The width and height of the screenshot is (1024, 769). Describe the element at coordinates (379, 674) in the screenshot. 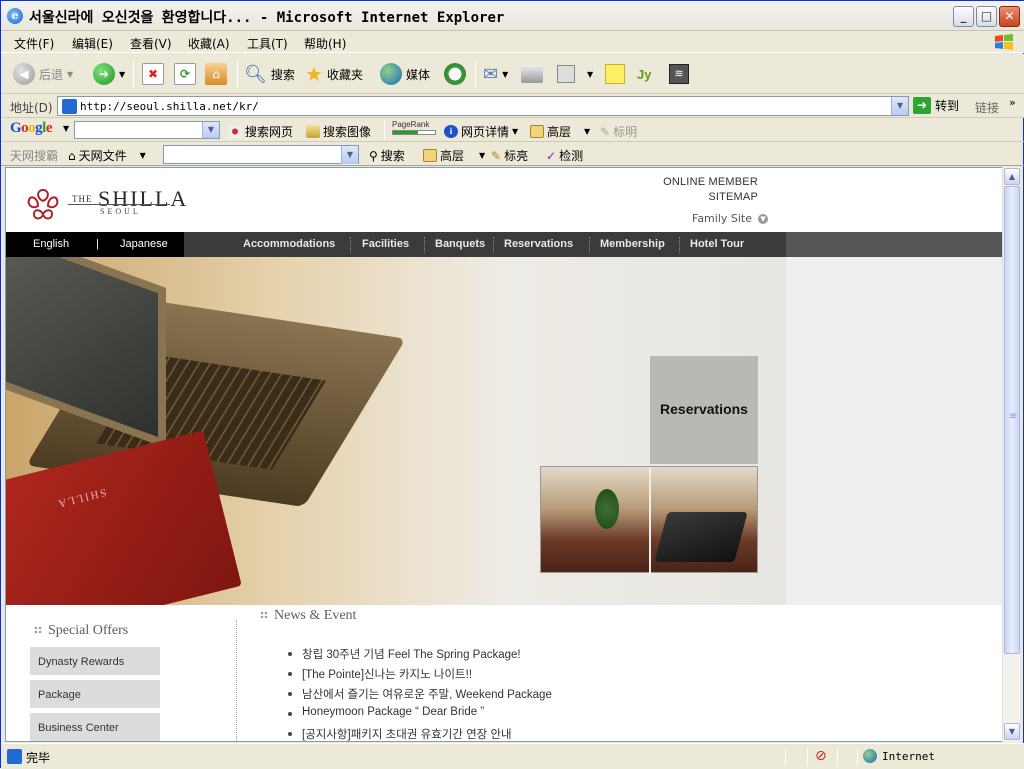

I see `news-item: [The Pointe]신나는 카지노 나이트!!` at that location.